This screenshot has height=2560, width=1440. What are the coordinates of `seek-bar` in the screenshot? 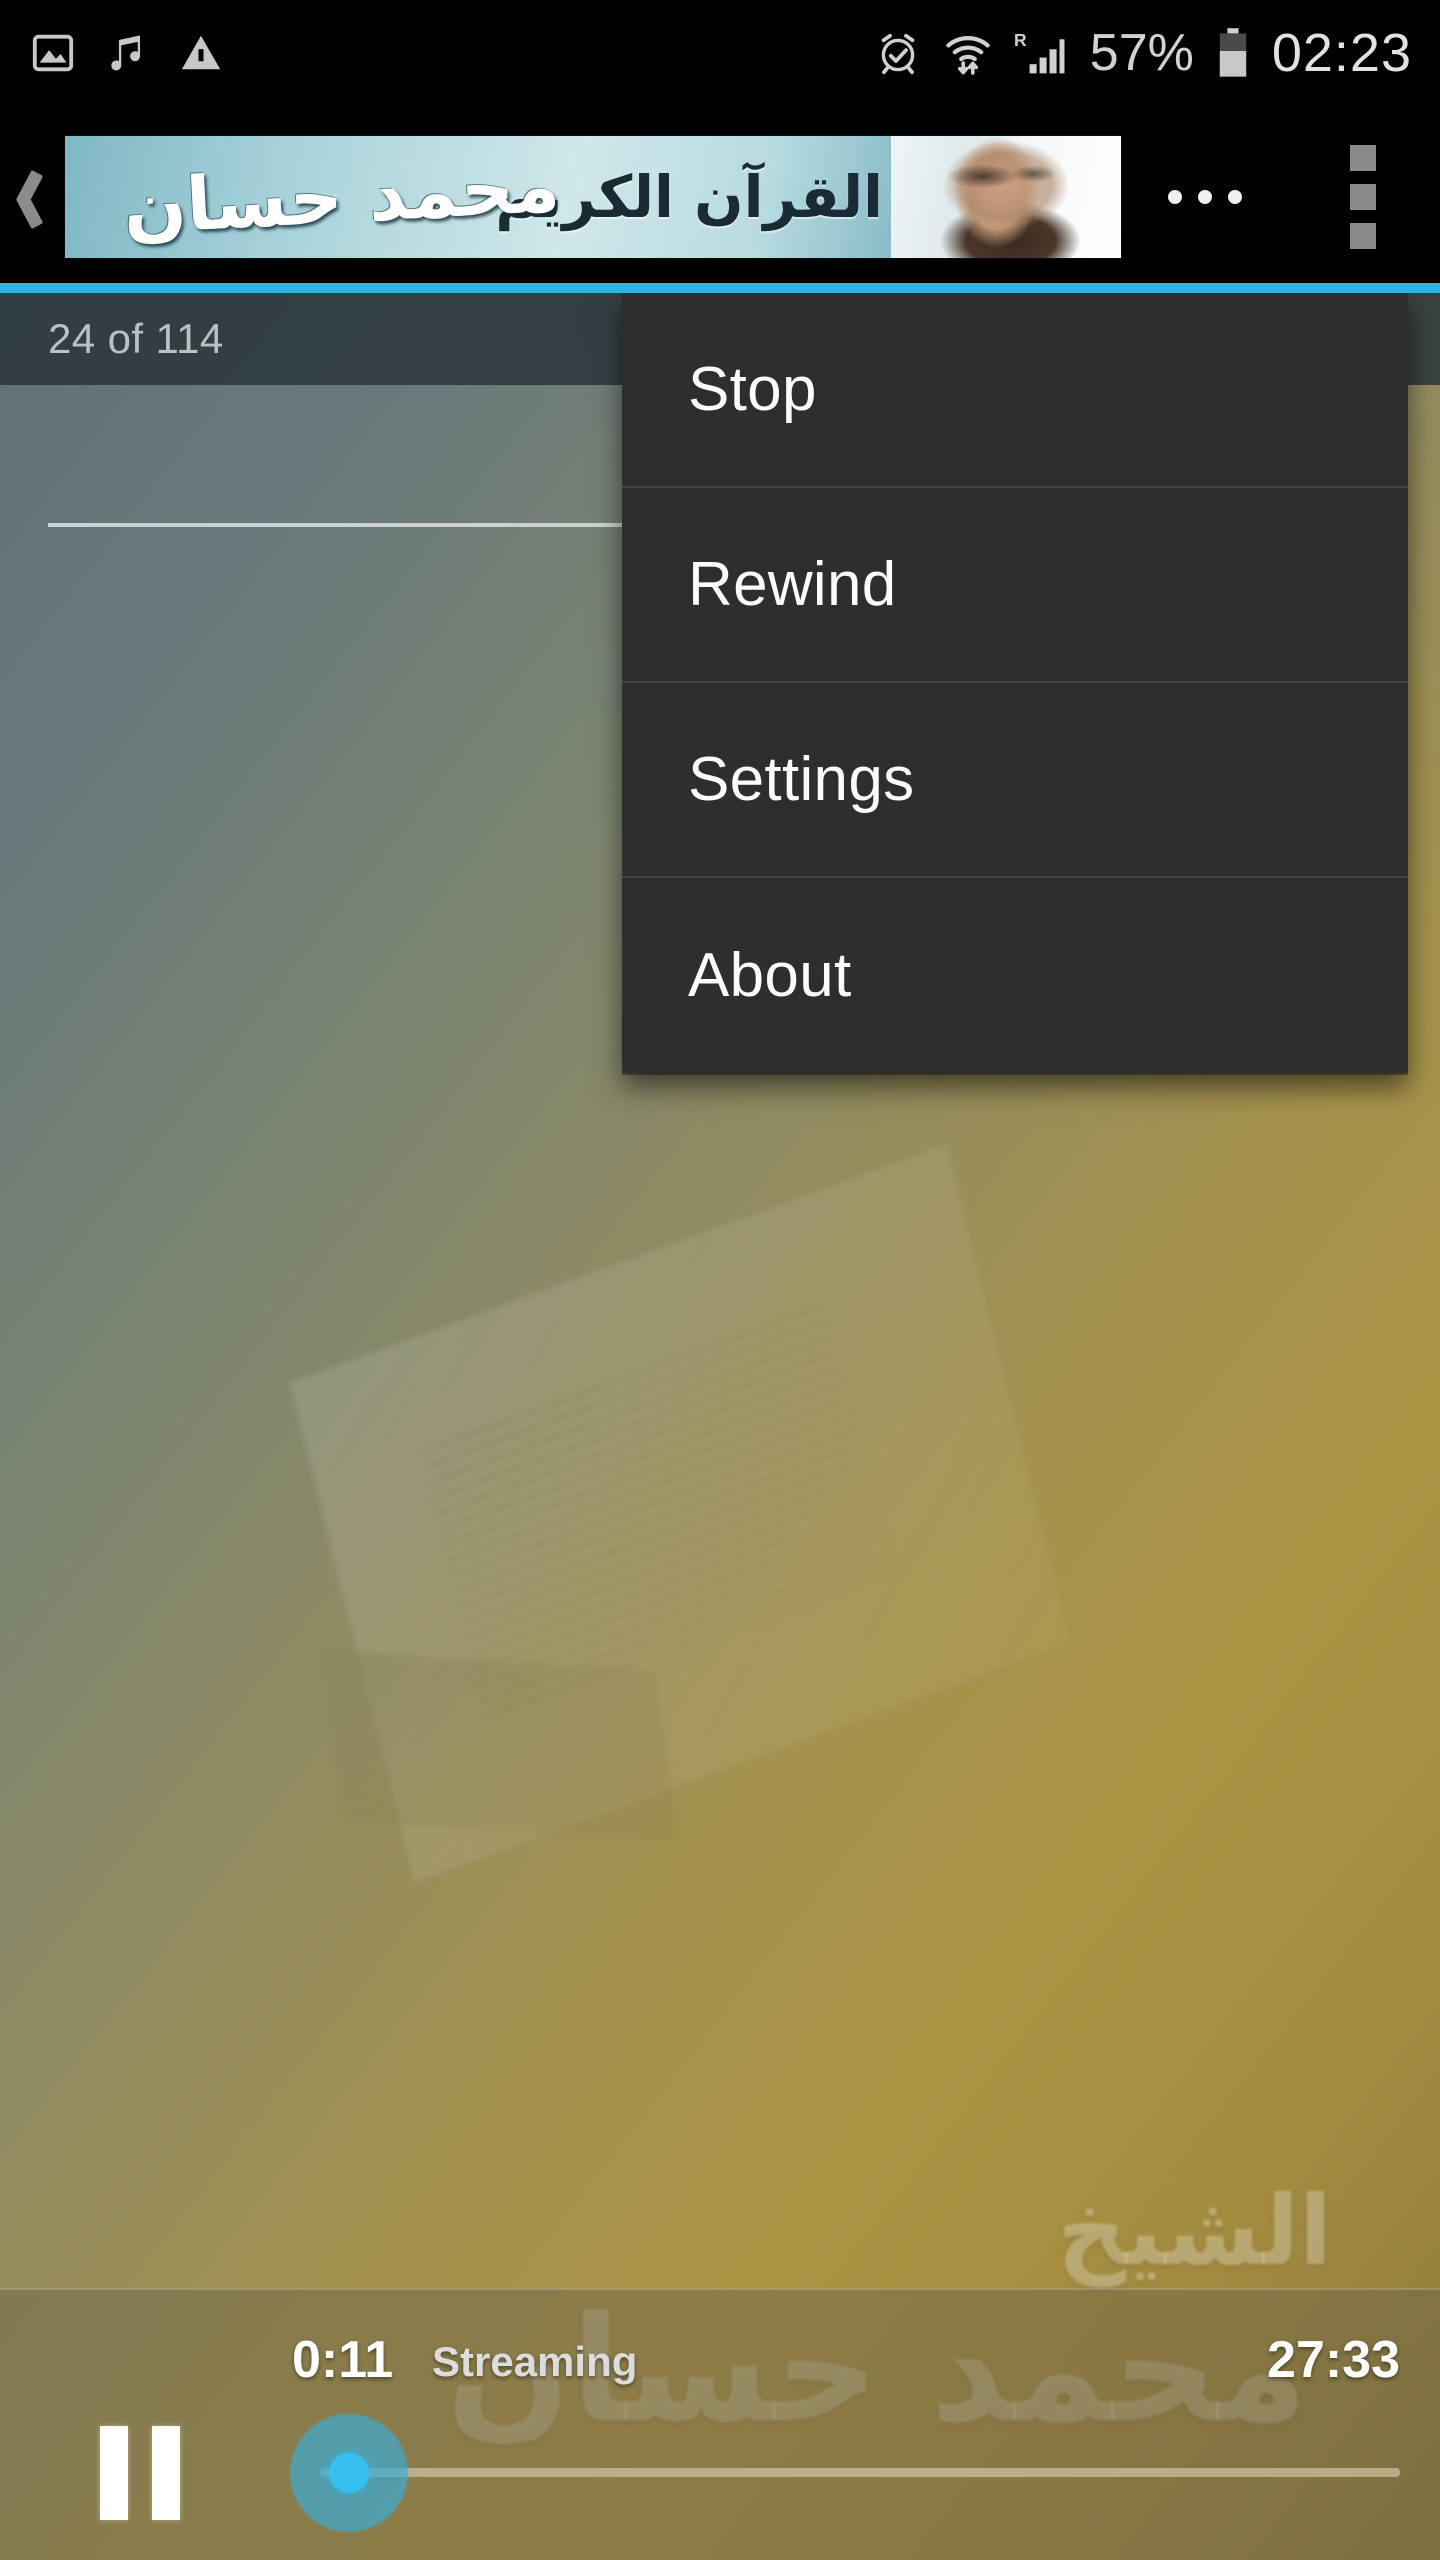 It's located at (845, 2473).